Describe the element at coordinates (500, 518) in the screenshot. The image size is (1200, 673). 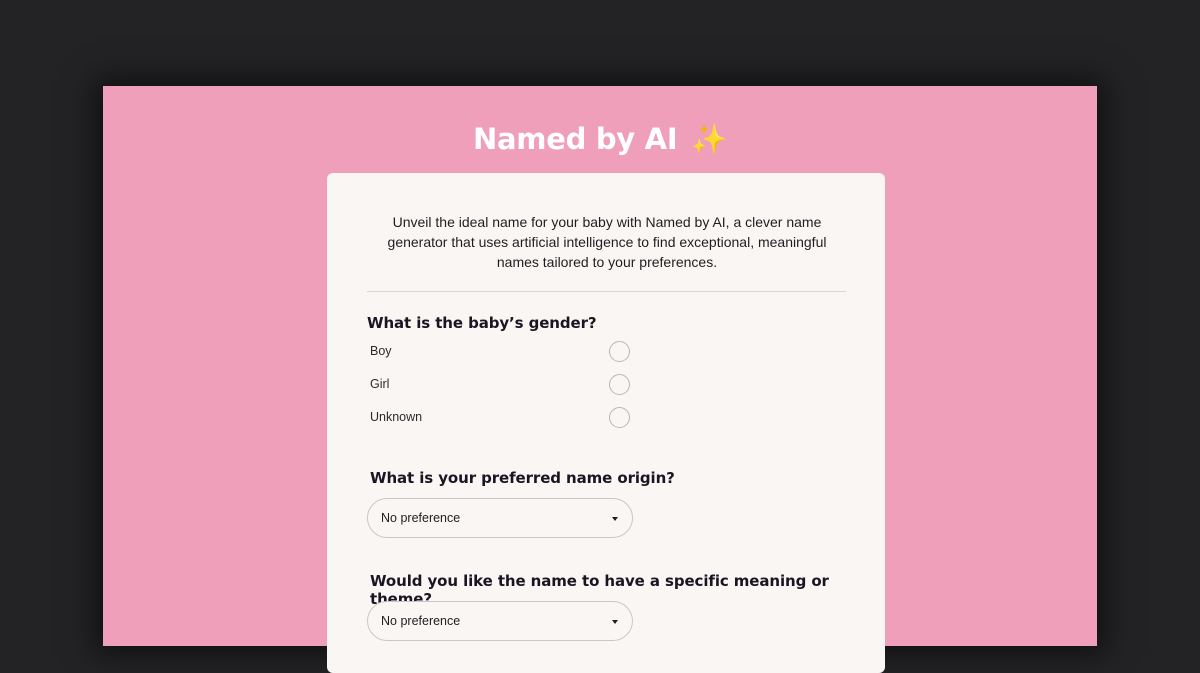
I see `origin-select: No preference` at that location.